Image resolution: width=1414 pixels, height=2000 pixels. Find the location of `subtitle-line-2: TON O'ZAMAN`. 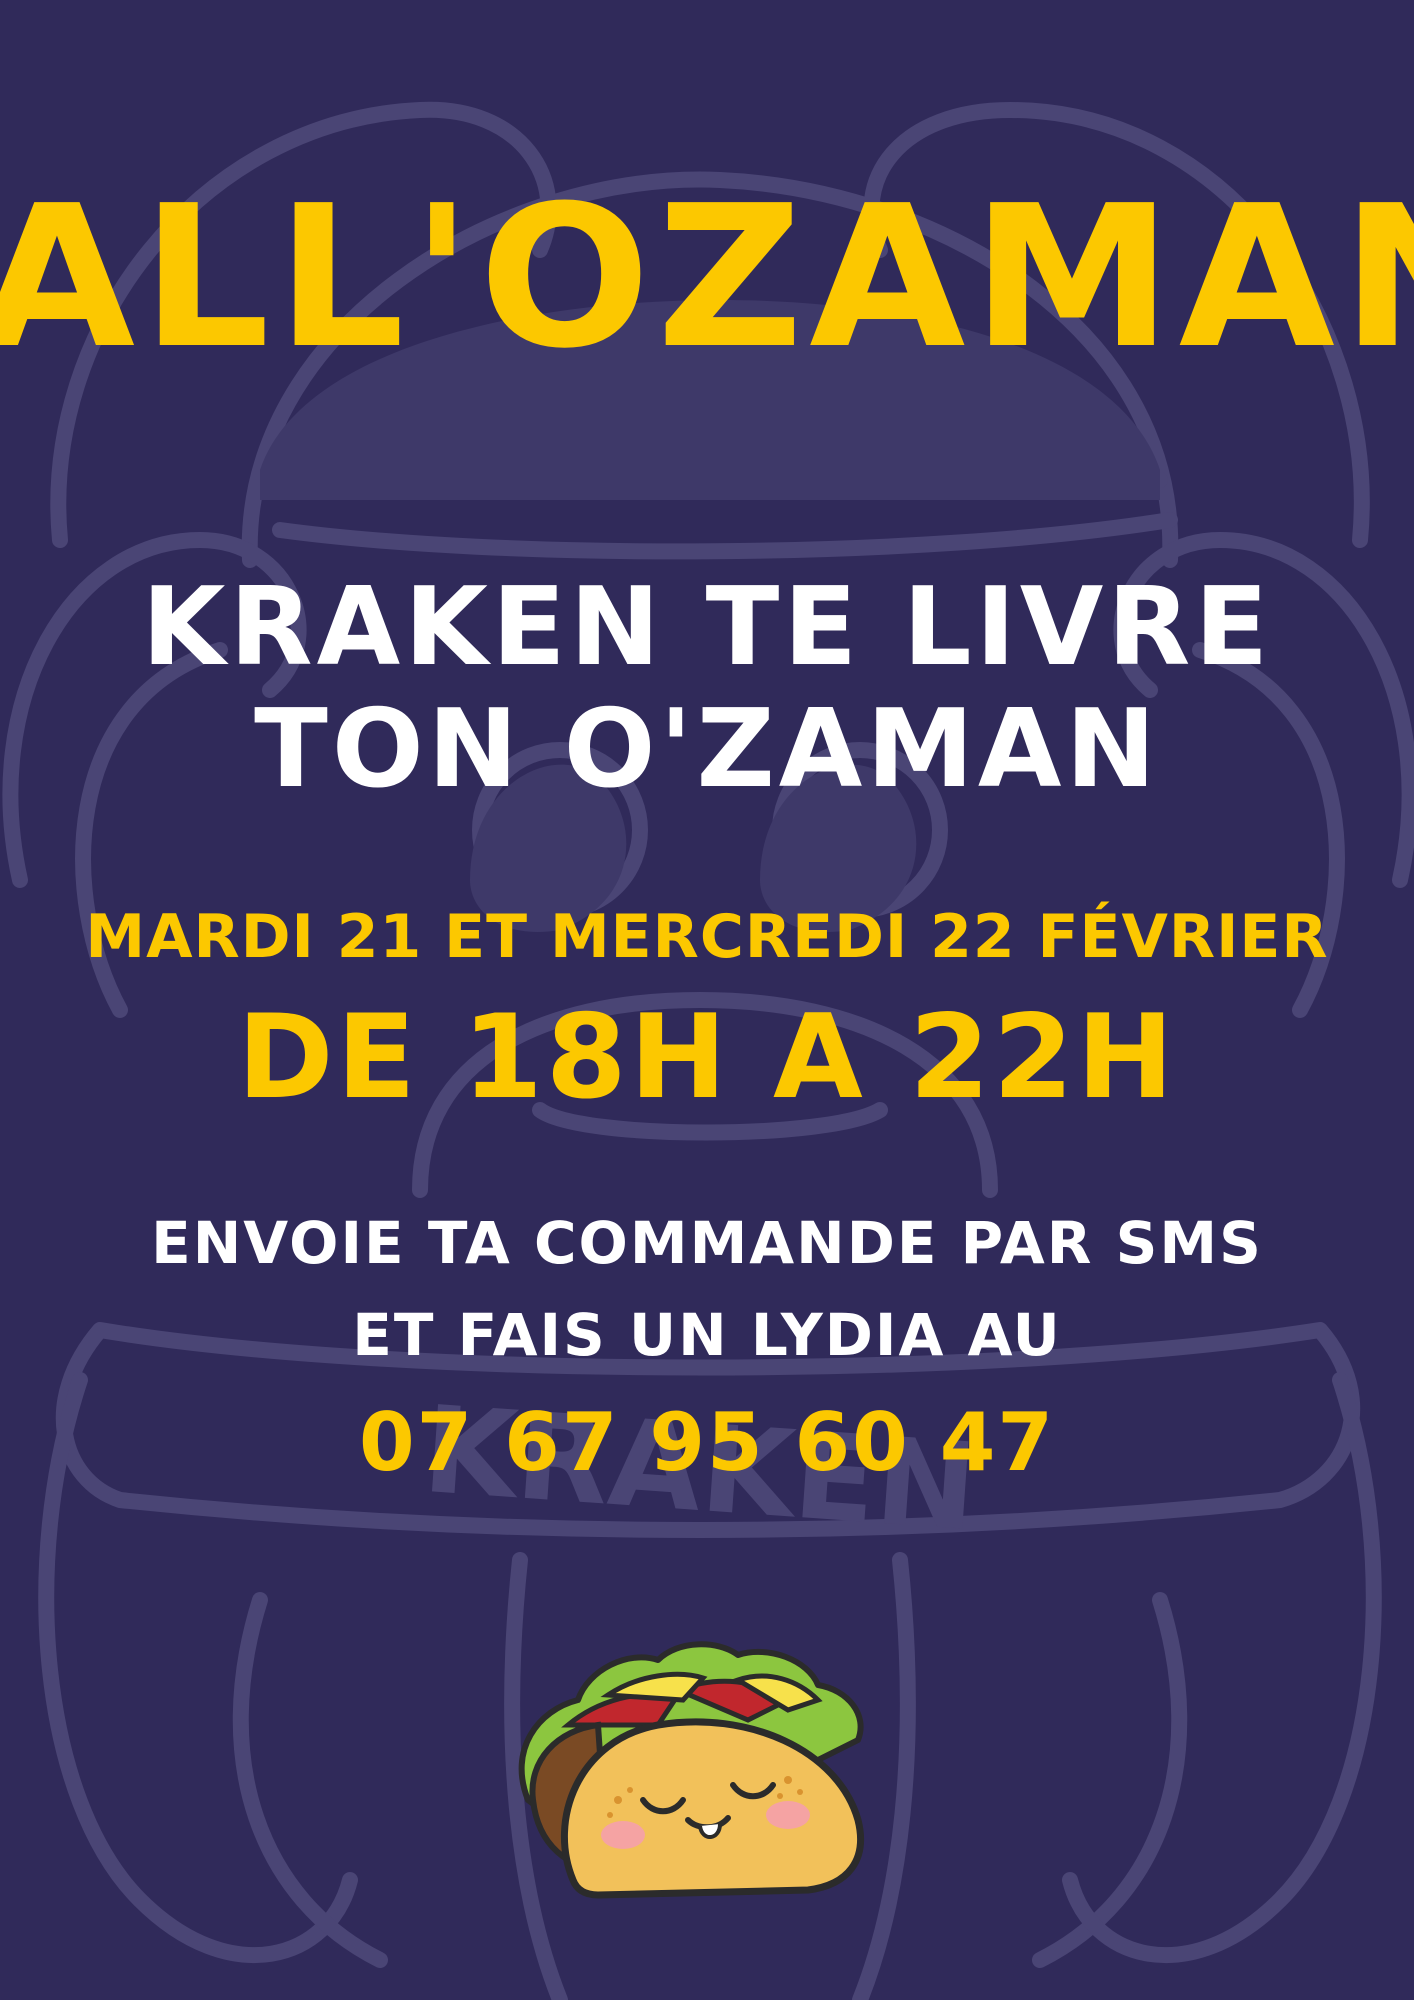

subtitle-line-2: TON O'ZAMAN is located at coordinates (707, 749).